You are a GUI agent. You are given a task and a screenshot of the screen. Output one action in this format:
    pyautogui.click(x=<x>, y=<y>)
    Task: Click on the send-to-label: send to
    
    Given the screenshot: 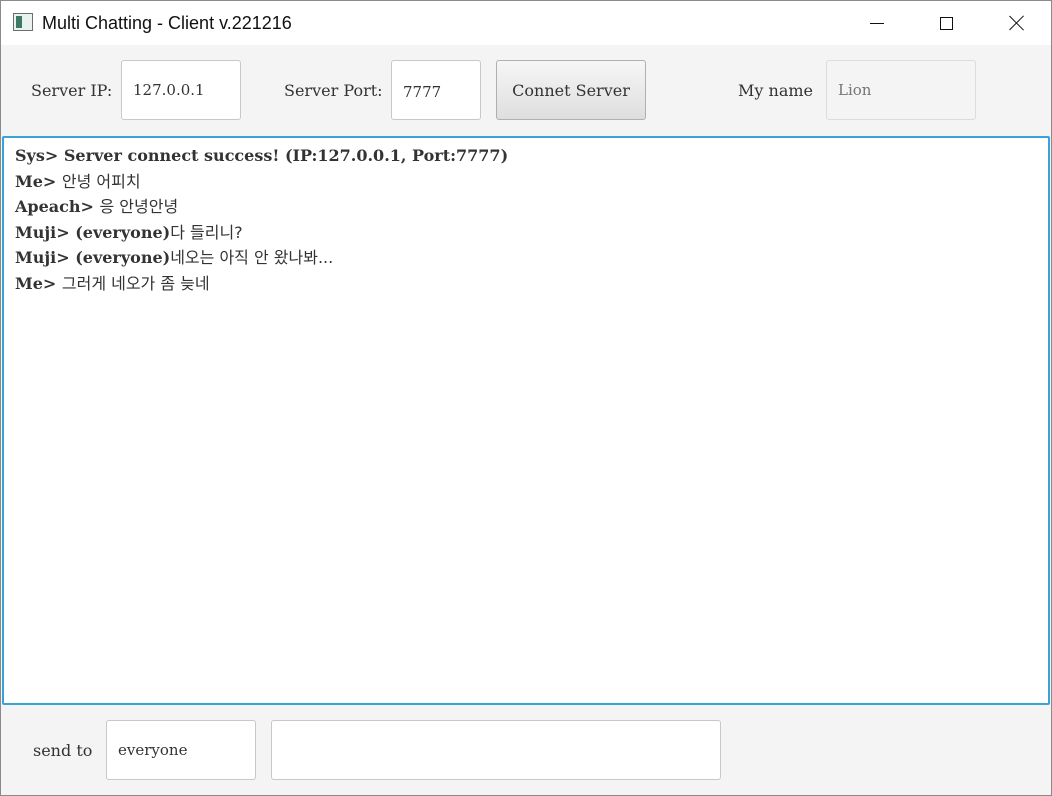 What is the action you would take?
    pyautogui.click(x=63, y=750)
    